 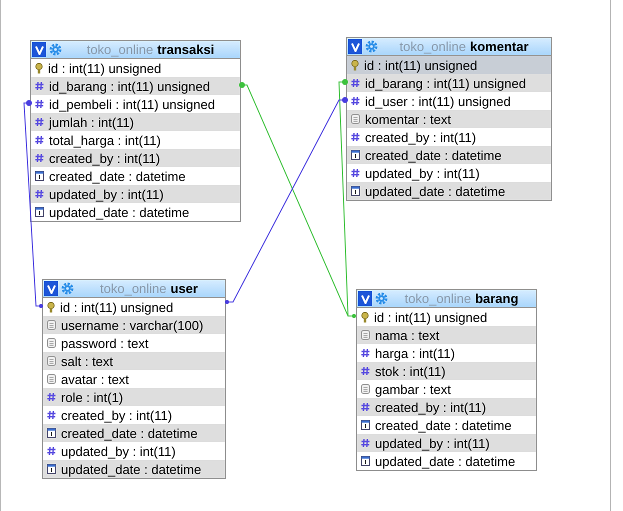 I want to click on field-label: gambar : text, so click(x=413, y=389).